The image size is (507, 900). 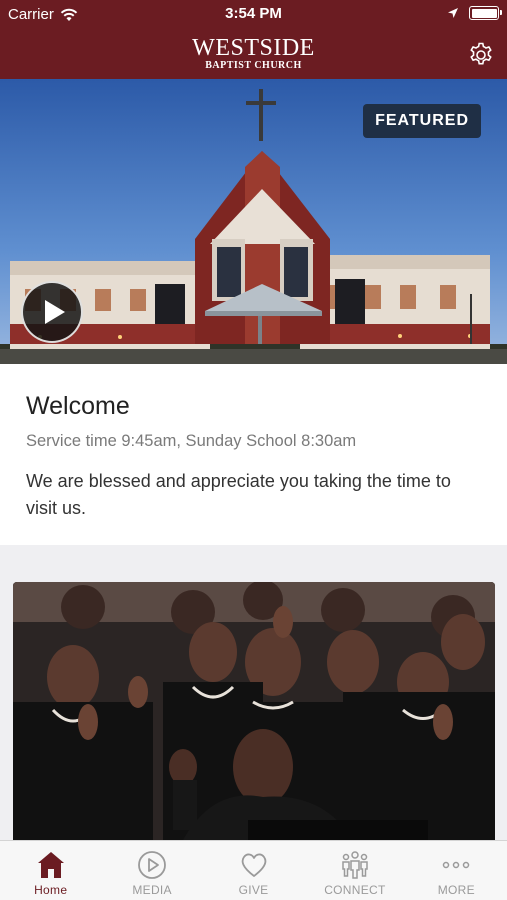 What do you see at coordinates (481, 55) in the screenshot?
I see `gear-icon` at bounding box center [481, 55].